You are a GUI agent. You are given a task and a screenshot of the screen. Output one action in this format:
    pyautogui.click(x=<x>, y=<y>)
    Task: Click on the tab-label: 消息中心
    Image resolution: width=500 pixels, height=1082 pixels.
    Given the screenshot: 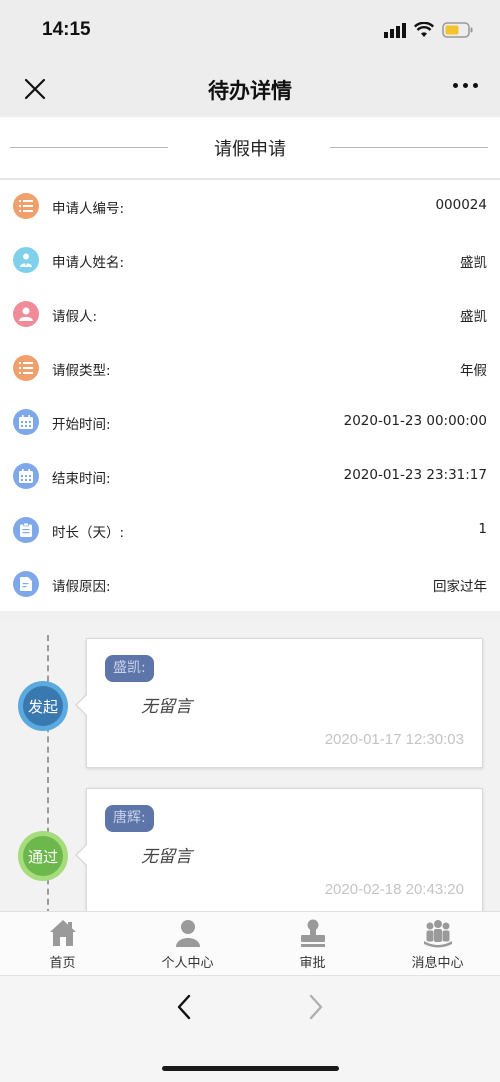 What is the action you would take?
    pyautogui.click(x=437, y=963)
    